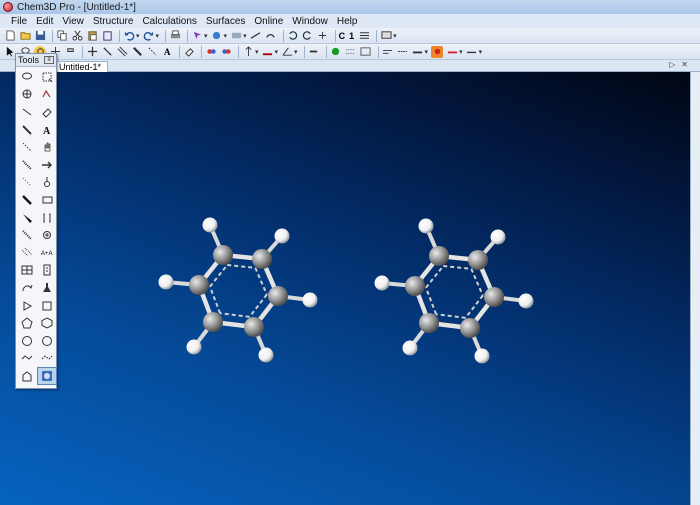 The width and height of the screenshot is (700, 505). Describe the element at coordinates (351, 52) in the screenshot. I see `grid-icon` at that location.